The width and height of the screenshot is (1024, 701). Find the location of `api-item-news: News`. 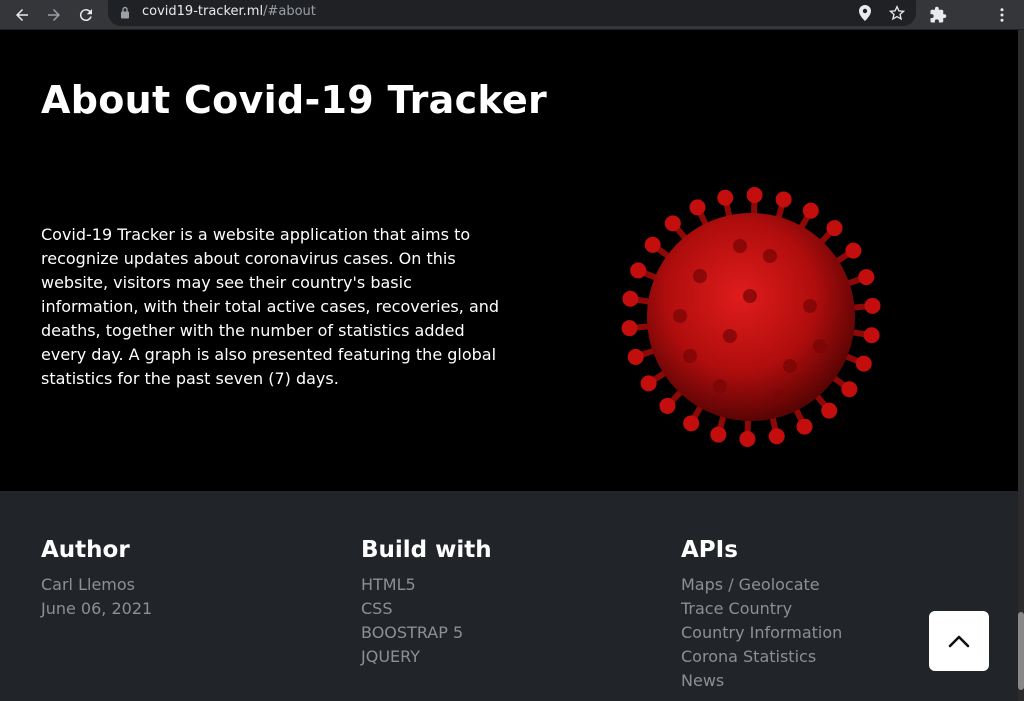

api-item-news: News is located at coordinates (703, 680).